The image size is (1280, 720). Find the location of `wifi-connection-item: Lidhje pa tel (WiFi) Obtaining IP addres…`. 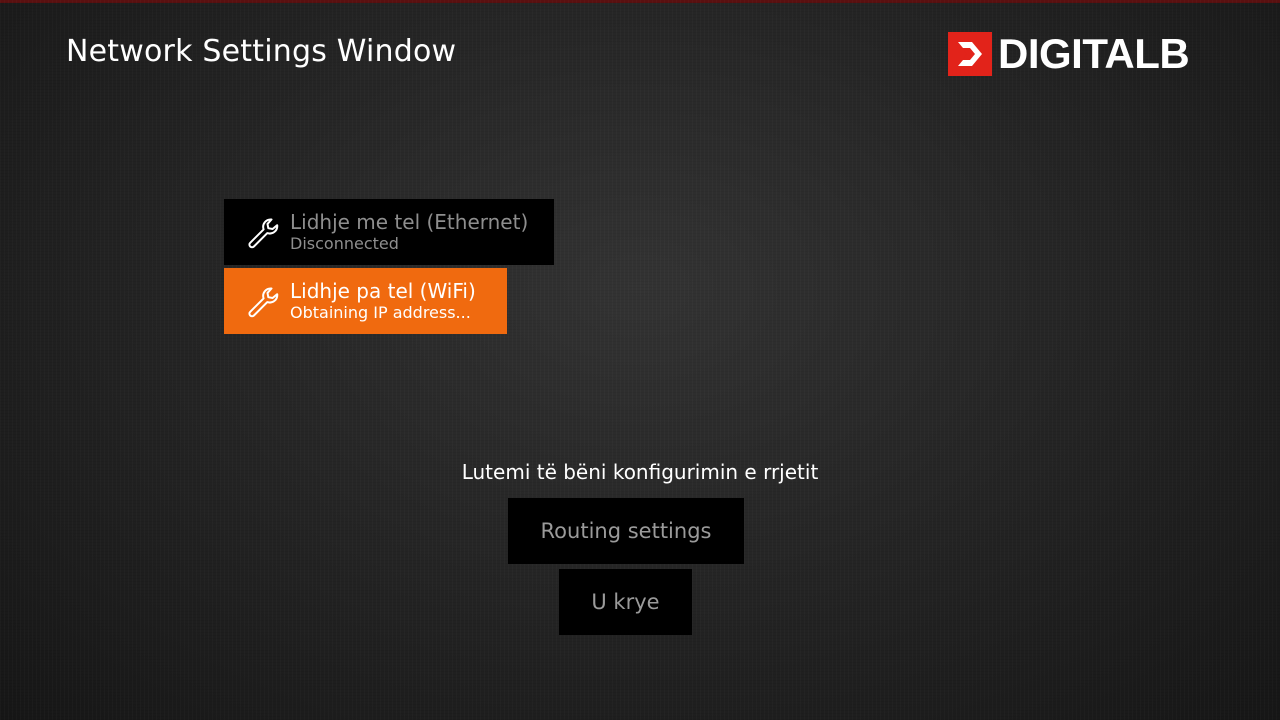

wifi-connection-item: Lidhje pa tel (WiFi) Obtaining IP addres… is located at coordinates (365, 301).